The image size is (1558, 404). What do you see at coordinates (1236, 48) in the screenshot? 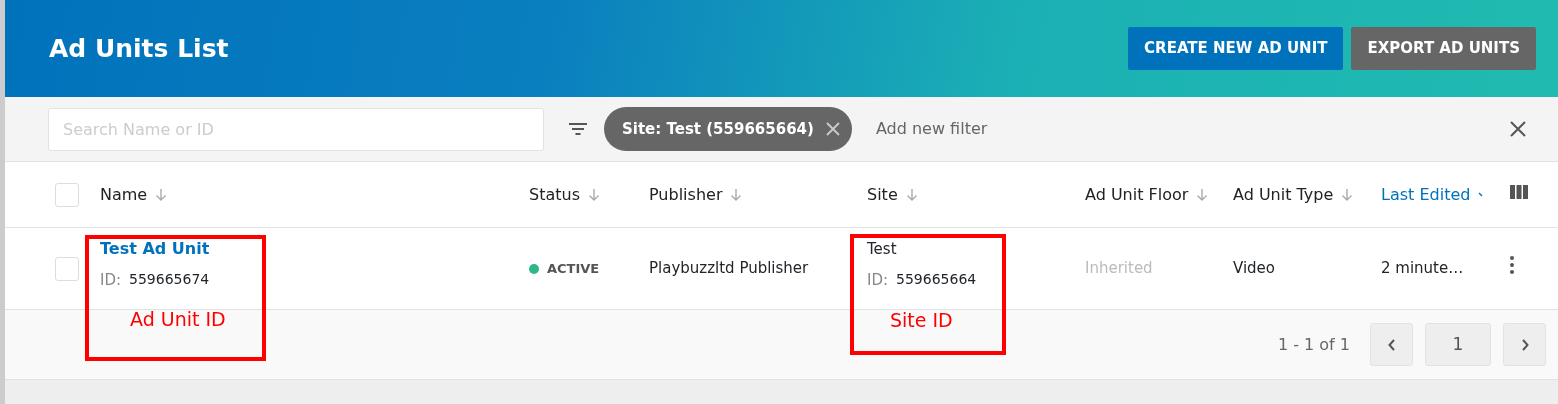
I see `create-button: CREATE NEW AD UNIT` at bounding box center [1236, 48].